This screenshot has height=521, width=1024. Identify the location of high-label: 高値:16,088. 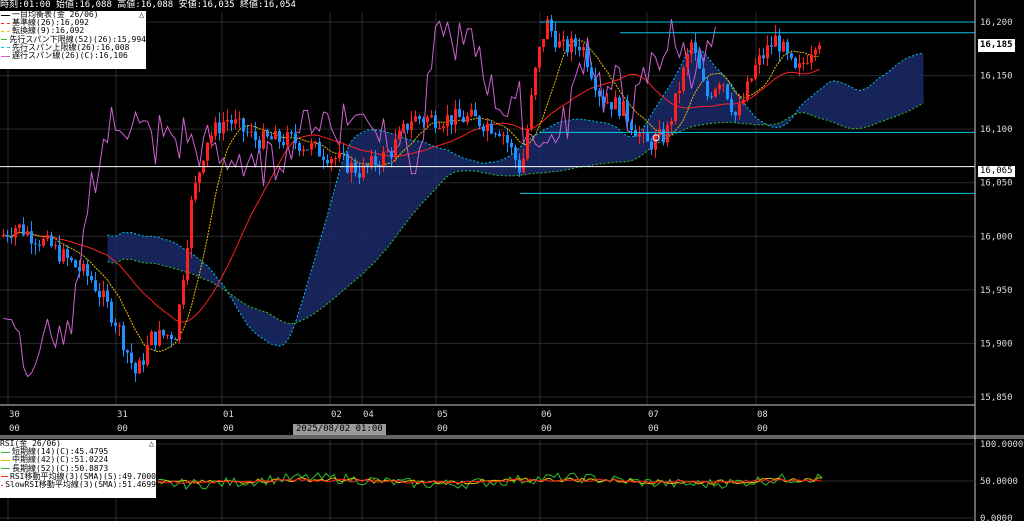
(145, 5).